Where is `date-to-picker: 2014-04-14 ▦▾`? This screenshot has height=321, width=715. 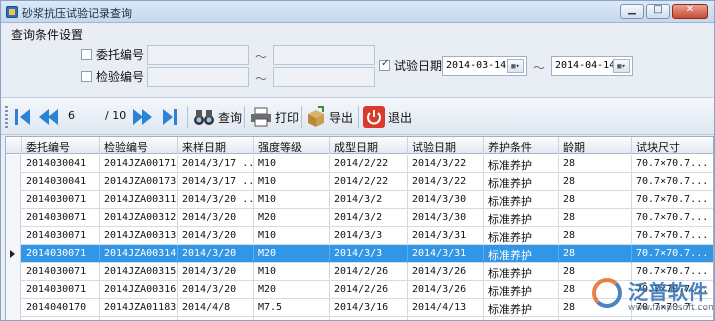
date-to-picker: 2014-04-14 ▦▾ is located at coordinates (592, 66).